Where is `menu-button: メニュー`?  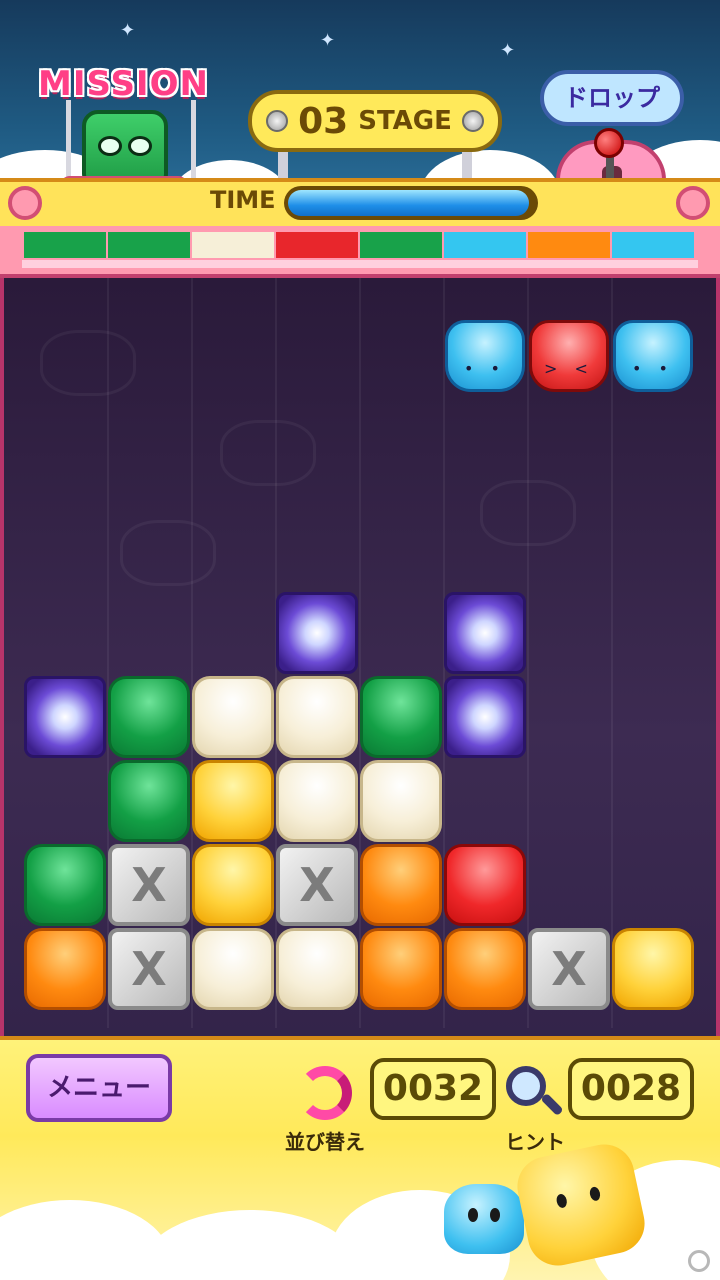 menu-button: メニュー is located at coordinates (99, 1088).